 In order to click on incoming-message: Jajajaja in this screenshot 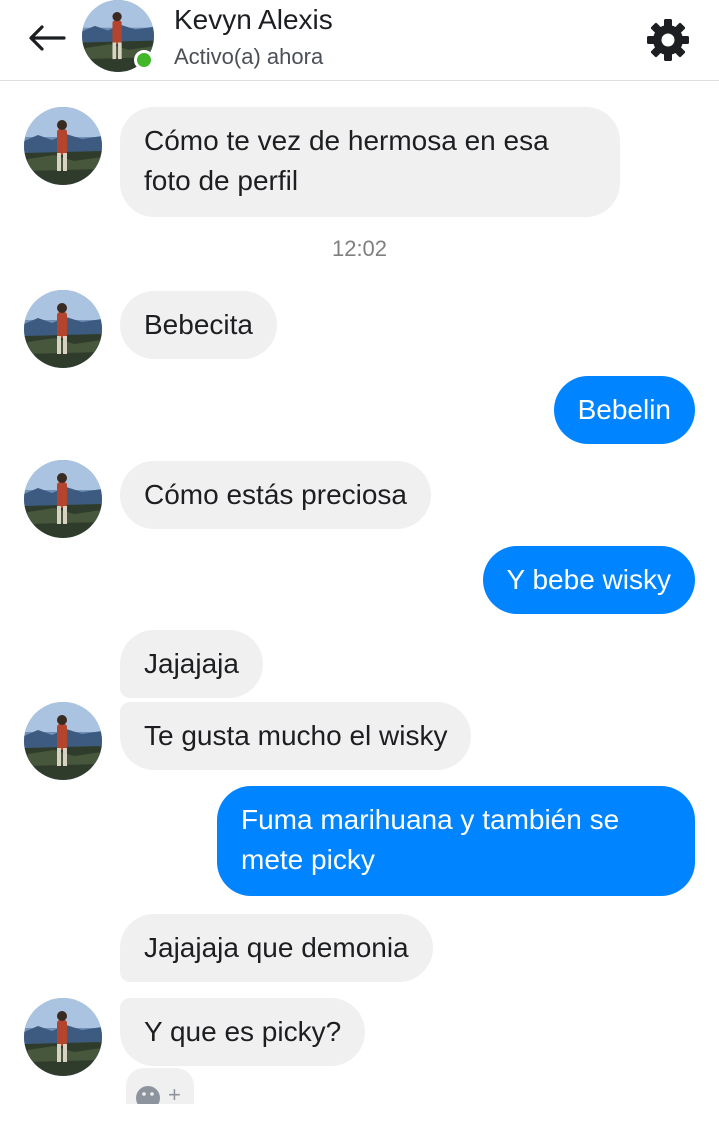, I will do `click(191, 664)`.